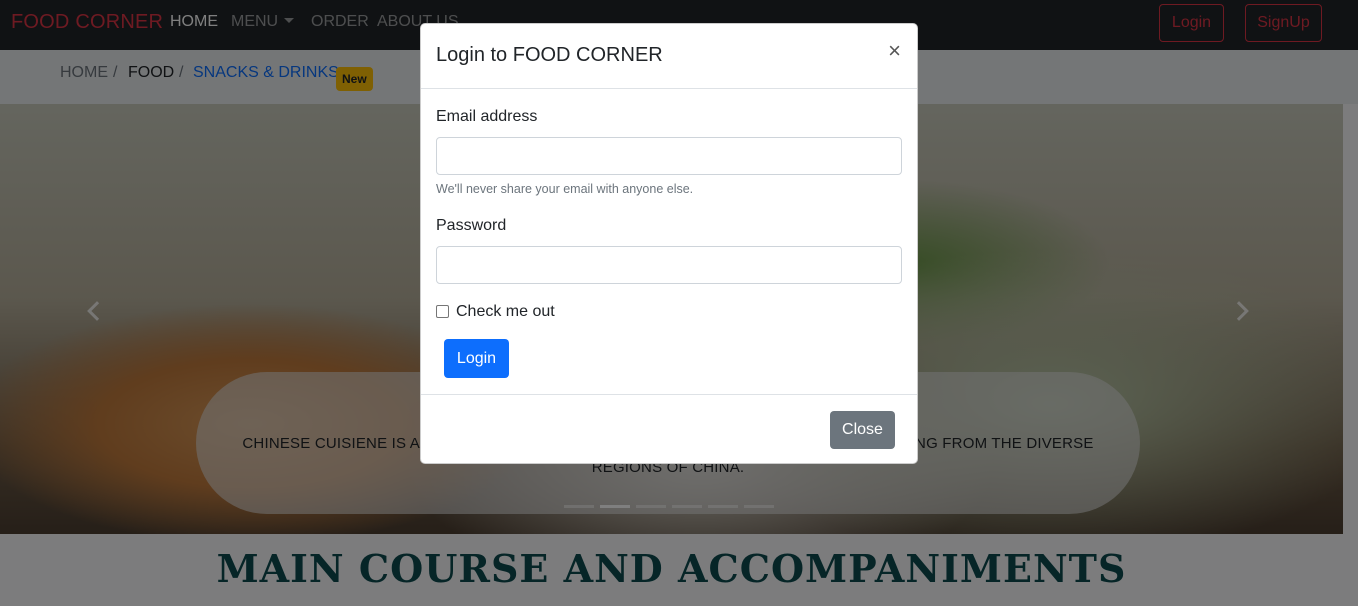 This screenshot has height=606, width=1358. Describe the element at coordinates (549, 55) in the screenshot. I see `modal-title: Login to FOOD CORNER` at that location.